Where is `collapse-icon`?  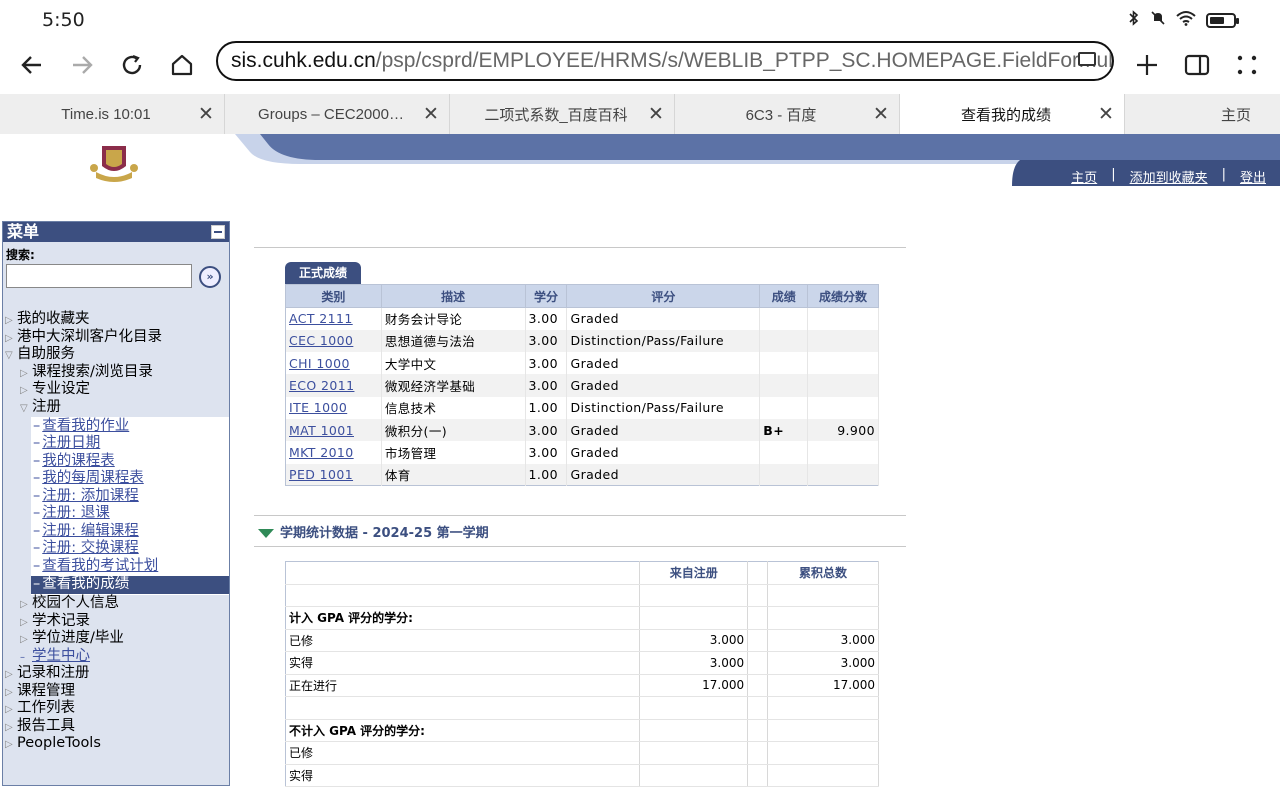 collapse-icon is located at coordinates (218, 232).